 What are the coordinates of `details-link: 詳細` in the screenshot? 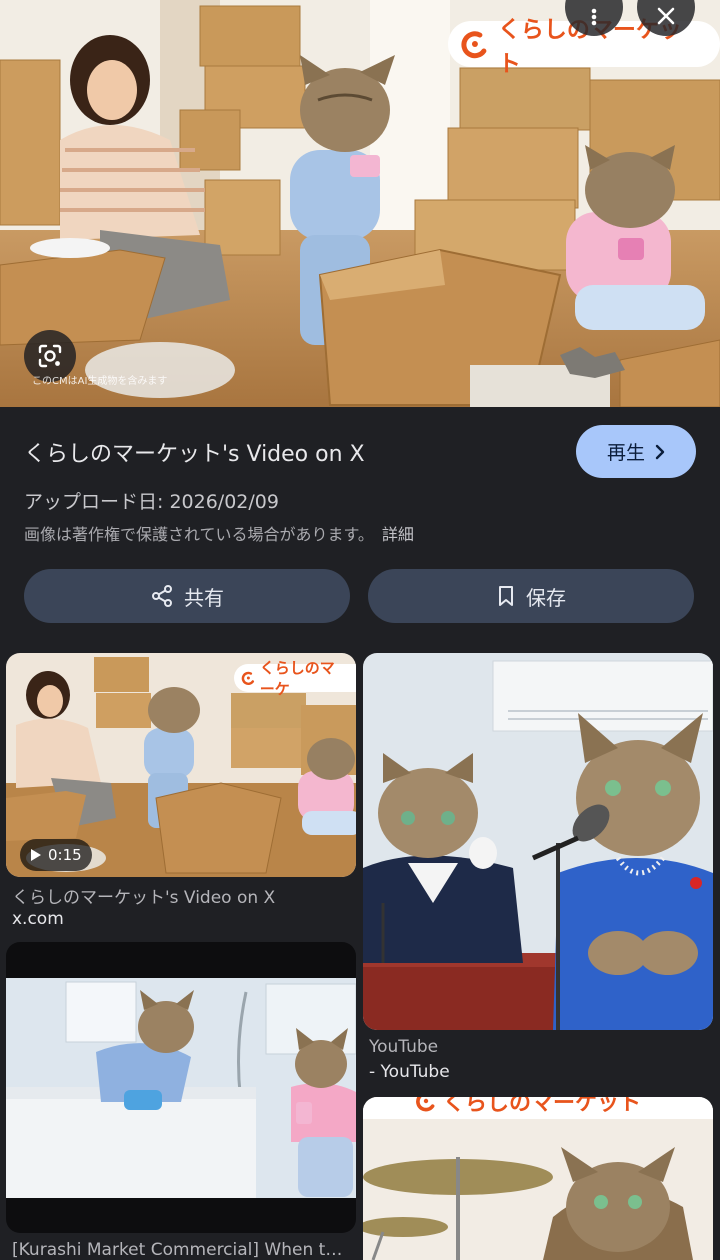 It's located at (398, 534).